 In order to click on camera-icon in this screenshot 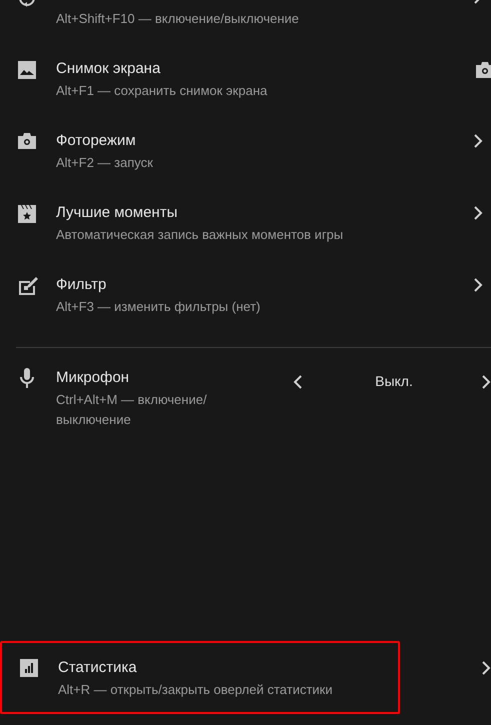, I will do `click(27, 141)`.